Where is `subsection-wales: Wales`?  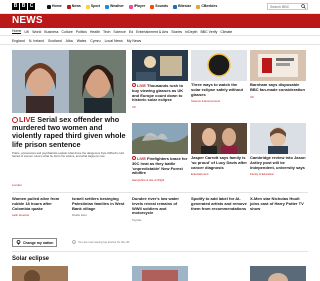
subsection-wales: Wales is located at coordinates (82, 41).